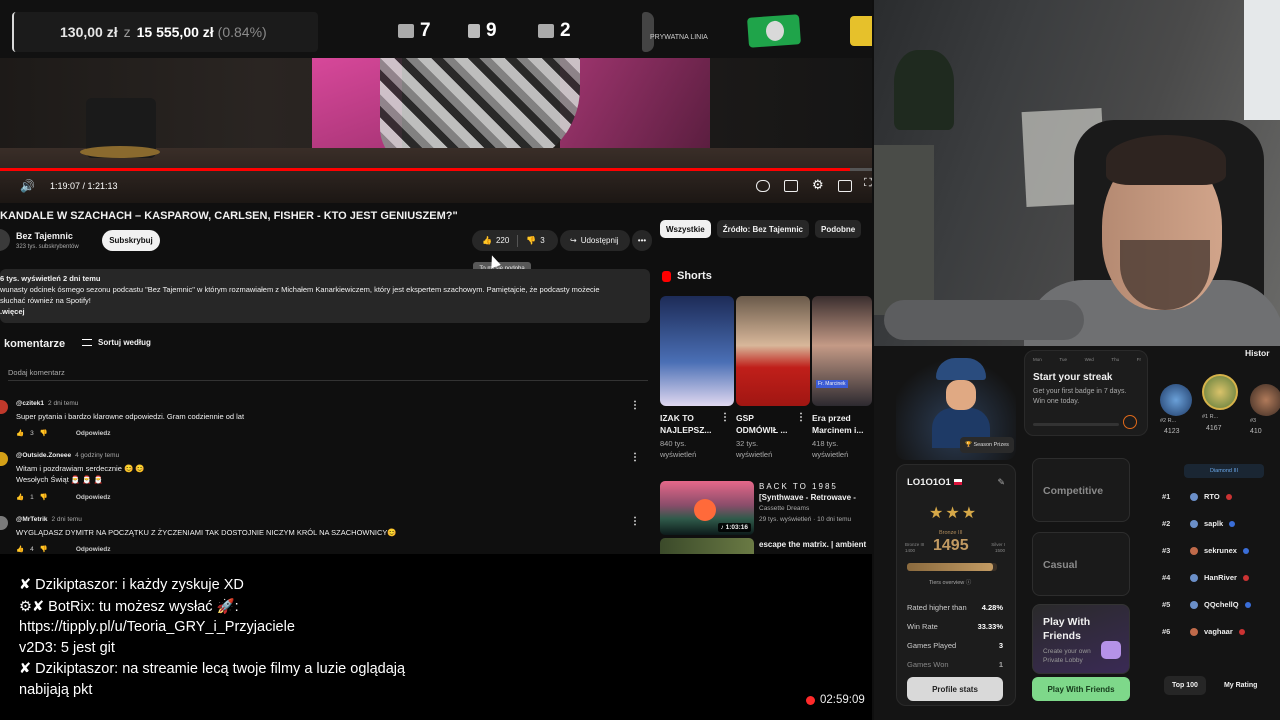 The image size is (1280, 720). What do you see at coordinates (1220, 550) in the screenshot?
I see `leaderboard-row: #3 sekrunex` at bounding box center [1220, 550].